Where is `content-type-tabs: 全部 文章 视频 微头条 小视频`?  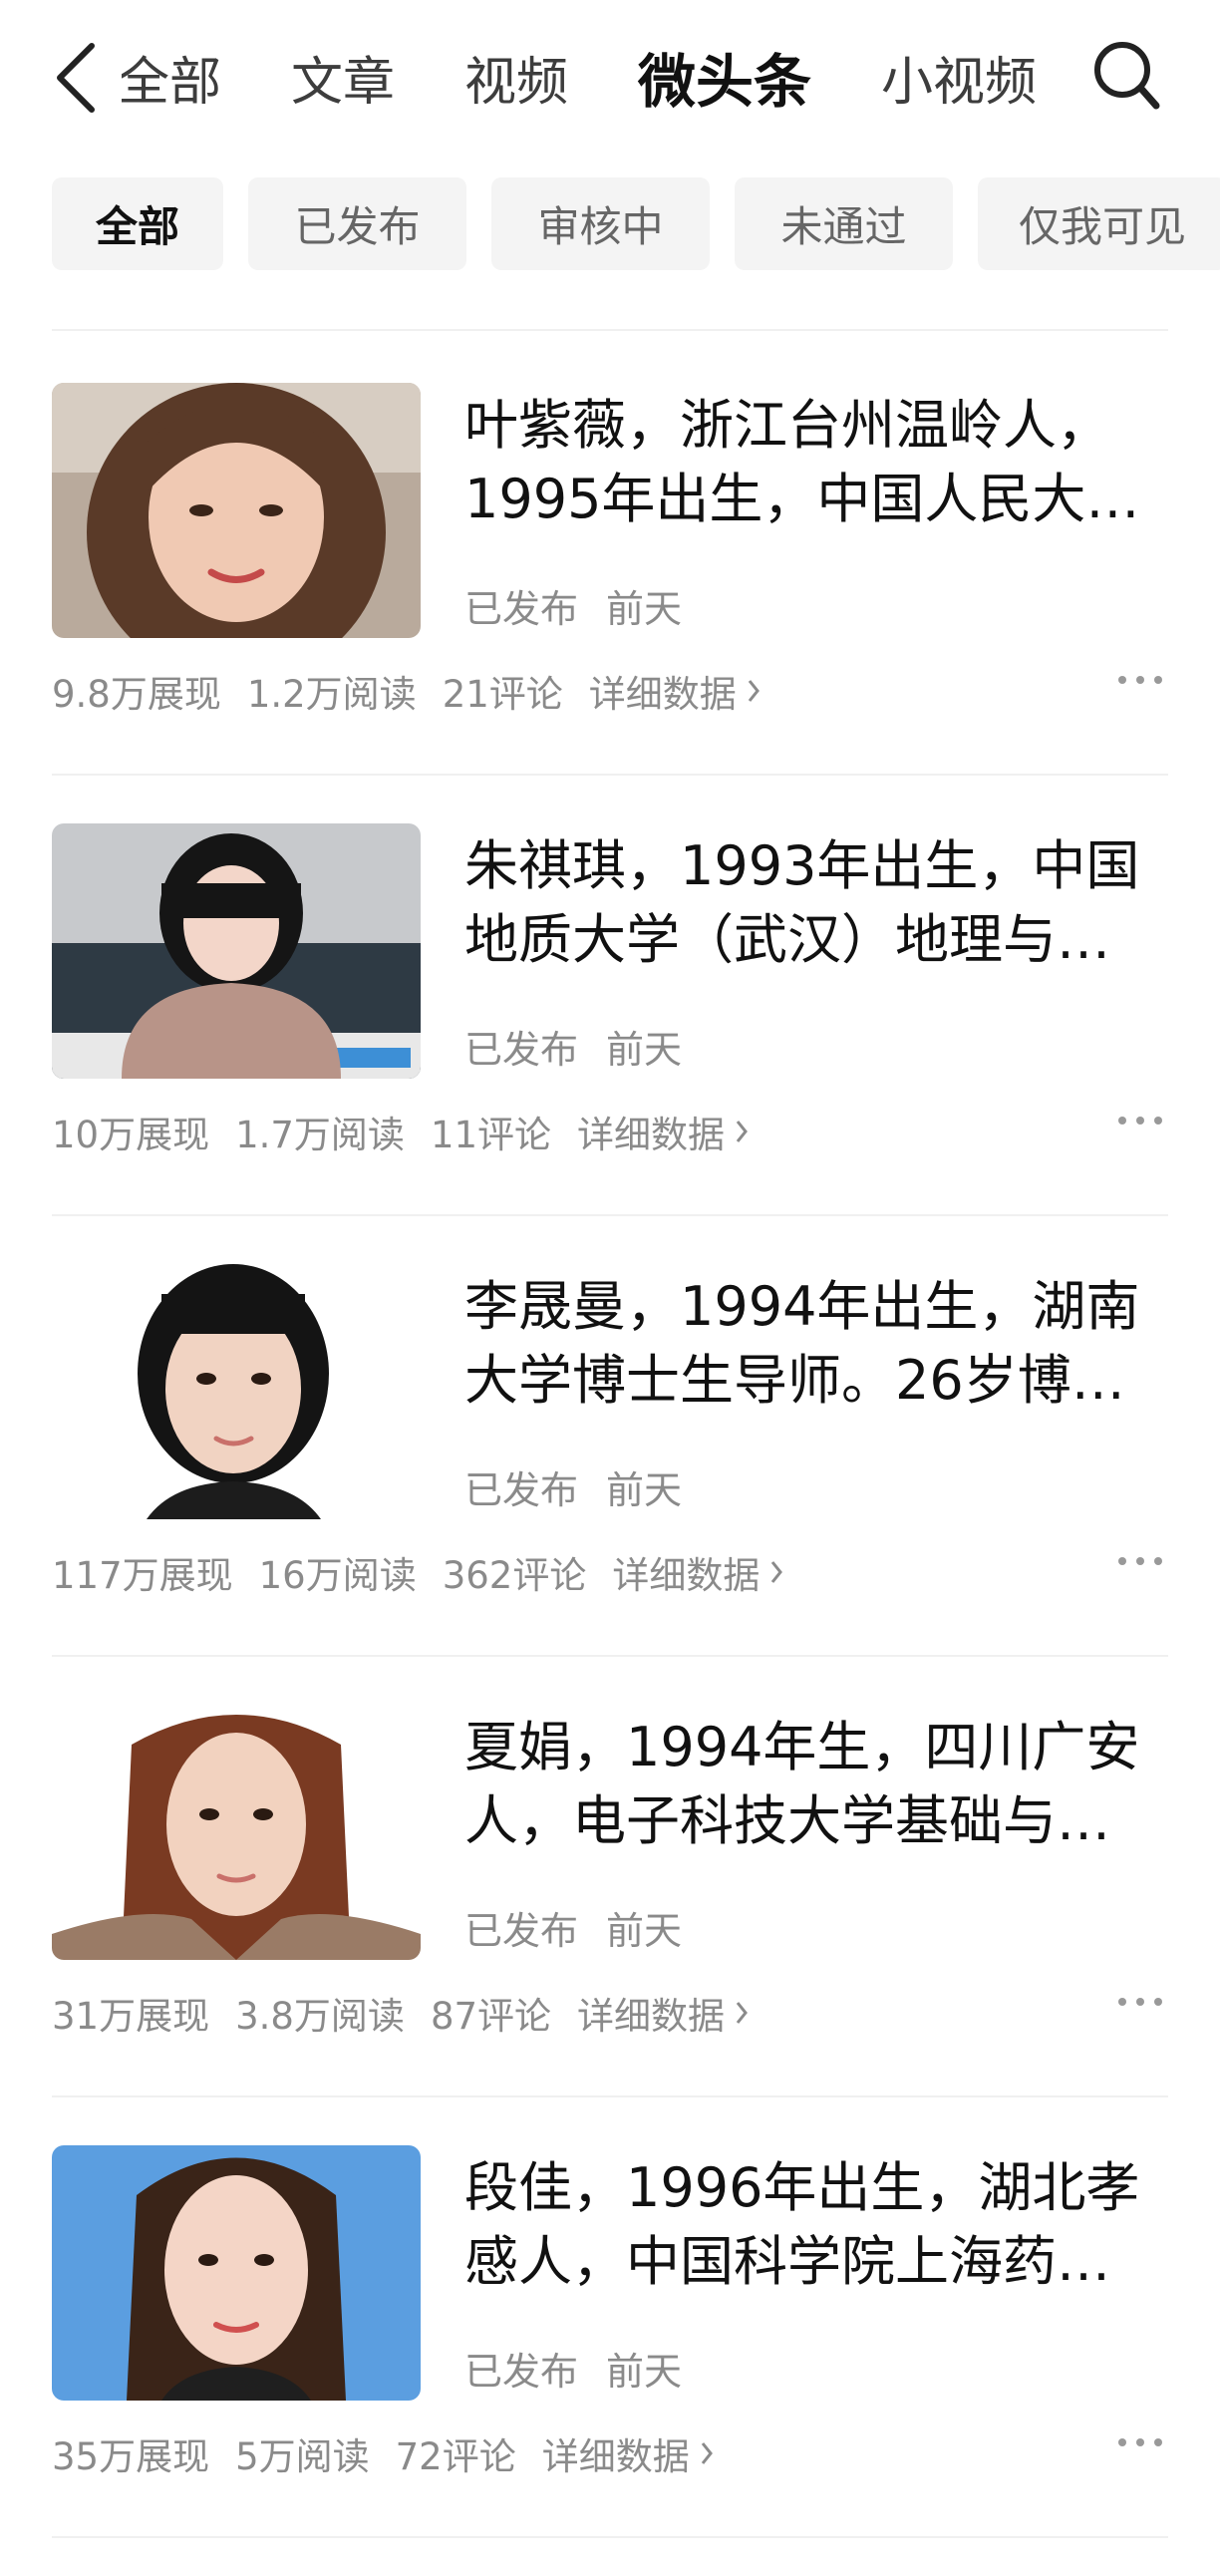
content-type-tabs: 全部 文章 视频 微头条 小视频 is located at coordinates (579, 77).